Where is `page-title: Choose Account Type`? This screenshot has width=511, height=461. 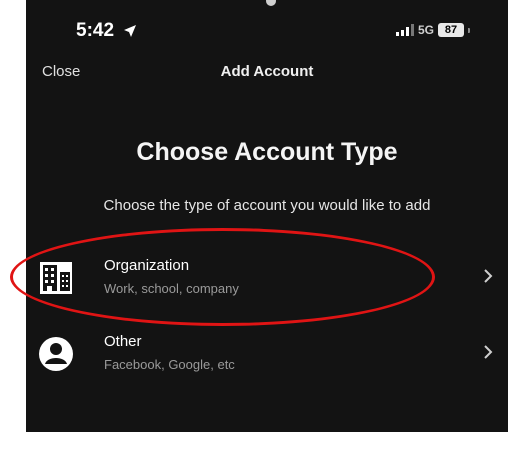
page-title: Choose Account Type is located at coordinates (267, 152).